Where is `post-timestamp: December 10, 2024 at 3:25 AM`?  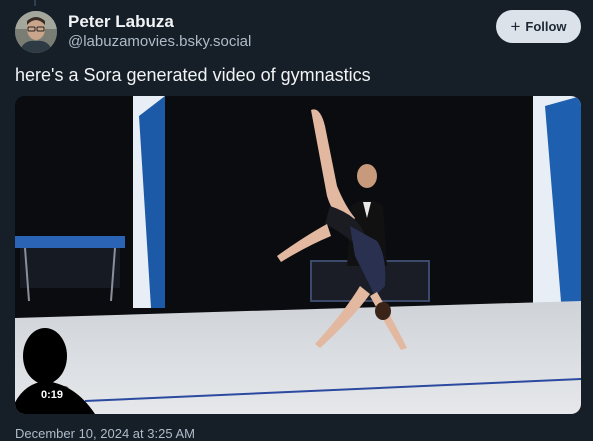 post-timestamp: December 10, 2024 at 3:25 AM is located at coordinates (105, 433).